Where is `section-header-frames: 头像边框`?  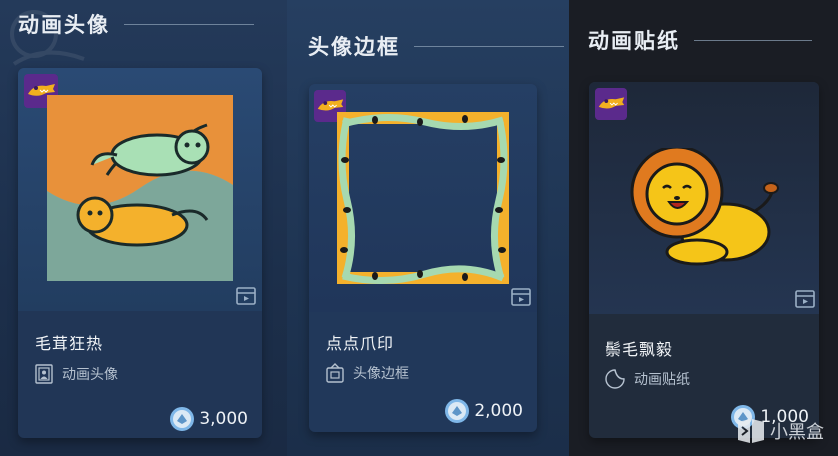 section-header-frames: 头像边框 is located at coordinates (436, 46).